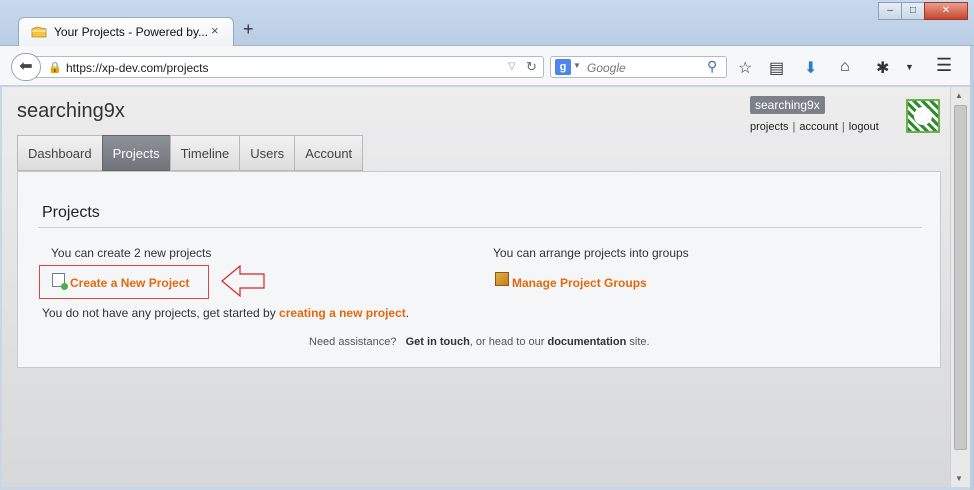 The height and width of the screenshot is (490, 974). What do you see at coordinates (909, 67) in the screenshot?
I see `extension-dropdown-icon: ▼` at bounding box center [909, 67].